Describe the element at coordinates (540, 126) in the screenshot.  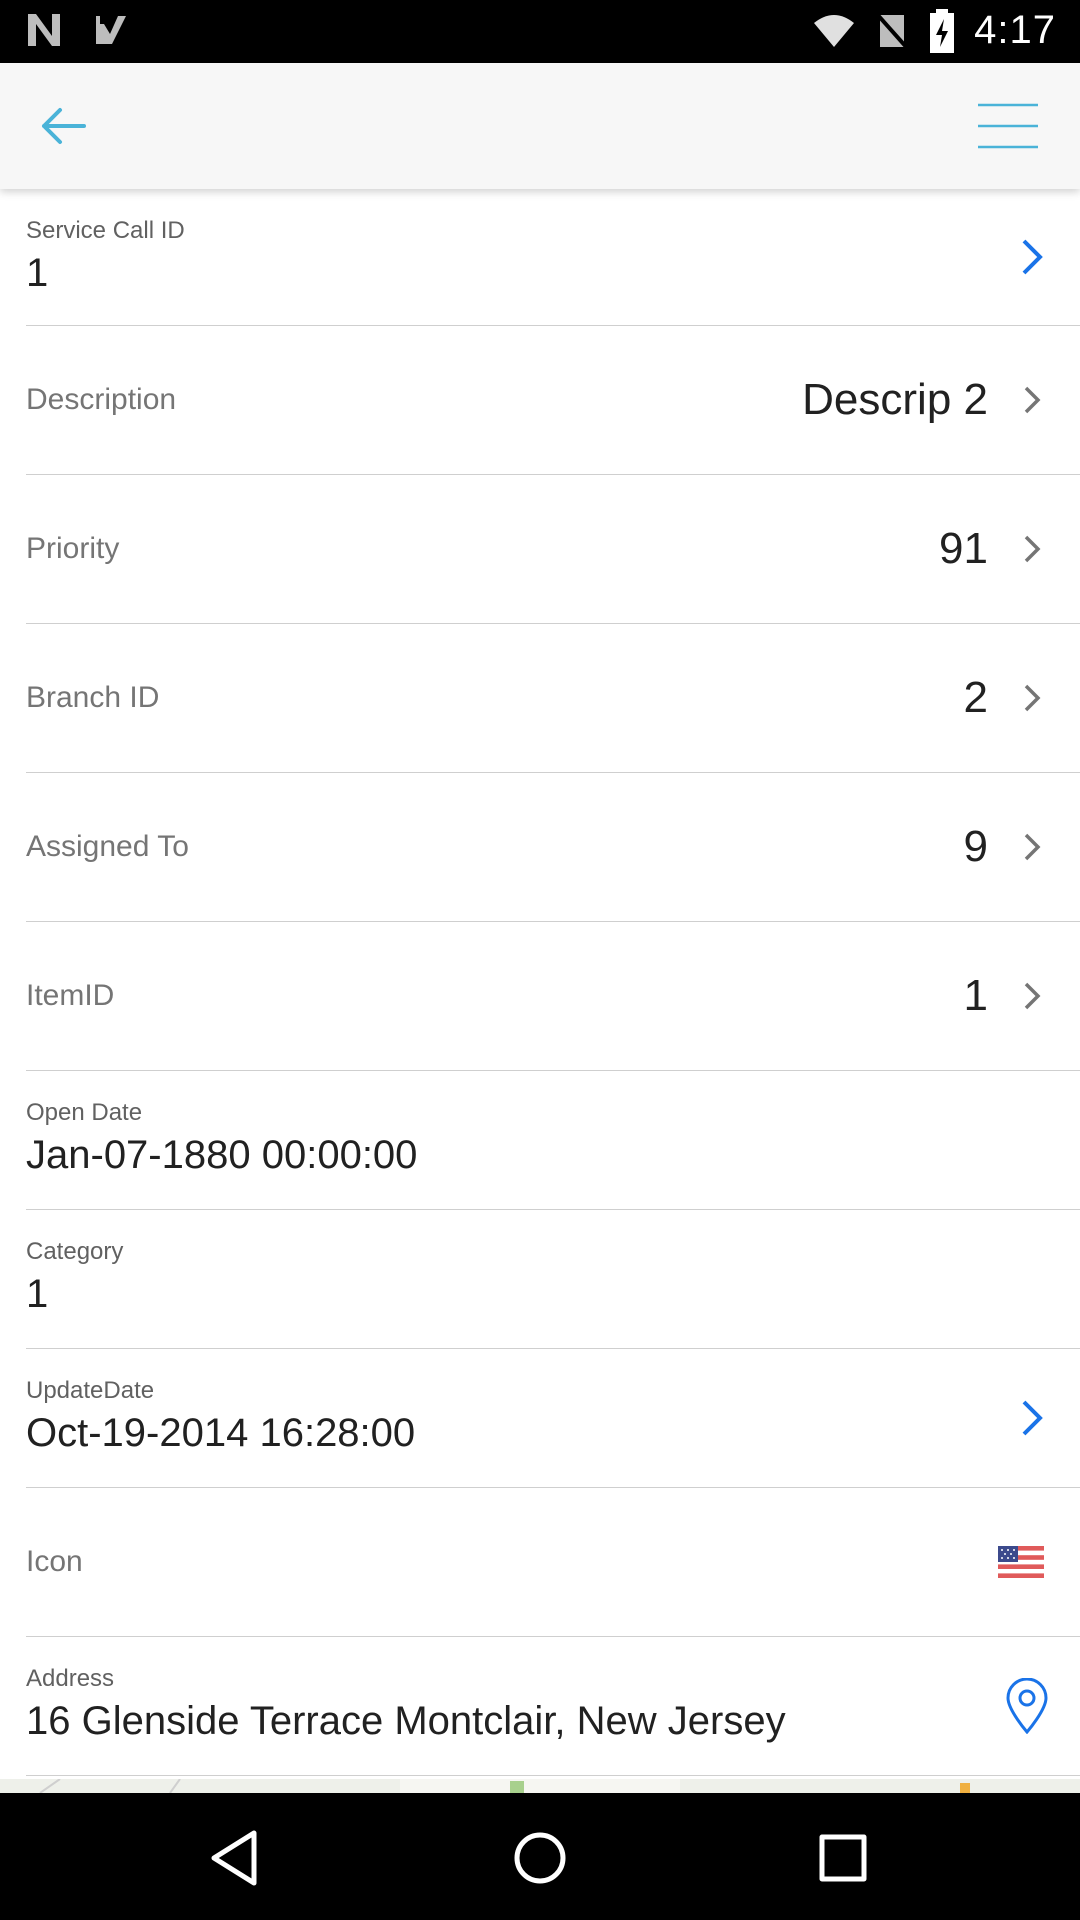
I see `app-bar` at that location.